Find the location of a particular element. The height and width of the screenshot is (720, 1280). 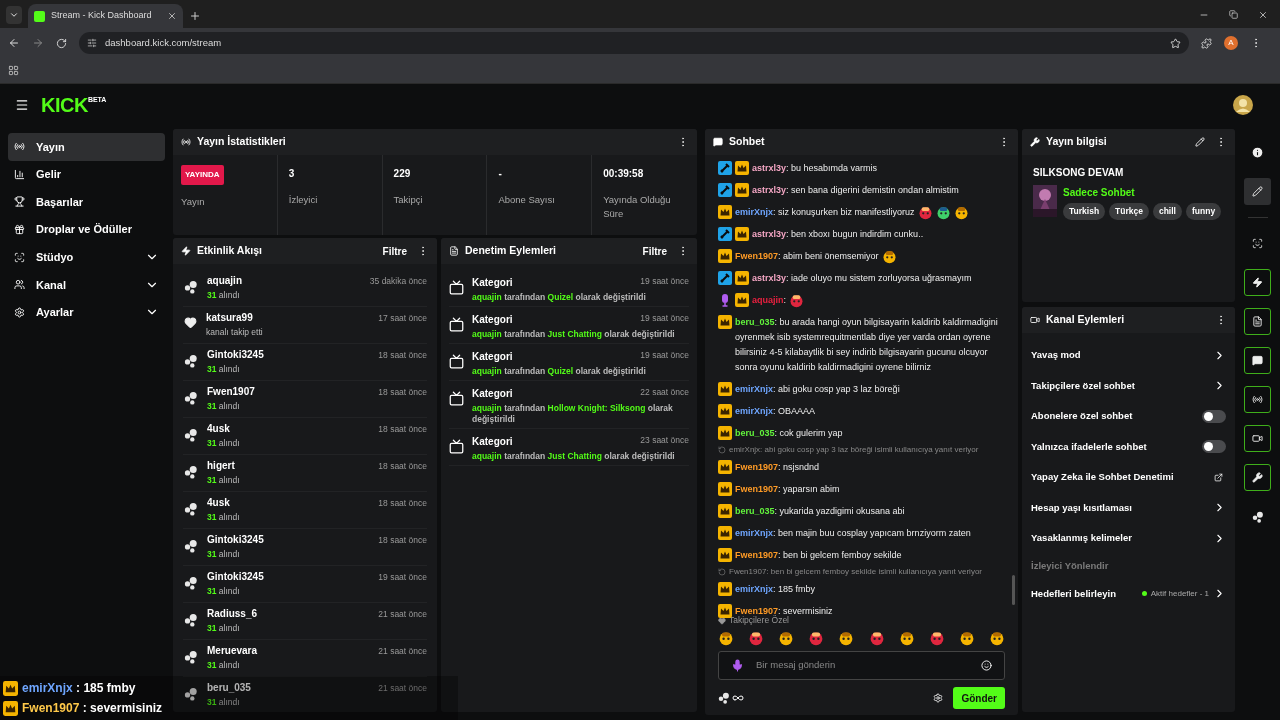

send-button: Gönder is located at coordinates (979, 698).